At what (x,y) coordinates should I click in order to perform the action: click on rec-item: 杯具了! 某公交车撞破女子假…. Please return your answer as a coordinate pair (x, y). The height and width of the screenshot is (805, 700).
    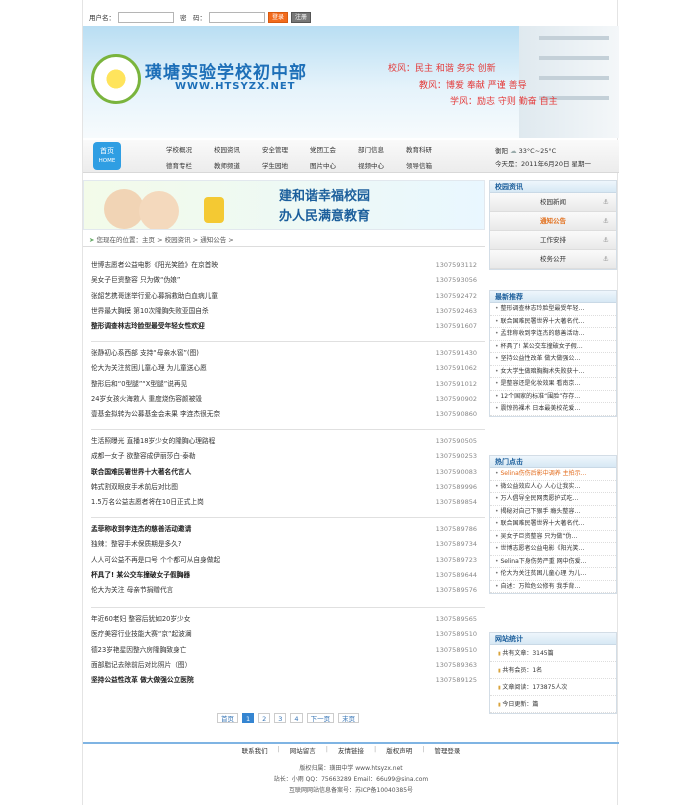
    Looking at the image, I should click on (553, 347).